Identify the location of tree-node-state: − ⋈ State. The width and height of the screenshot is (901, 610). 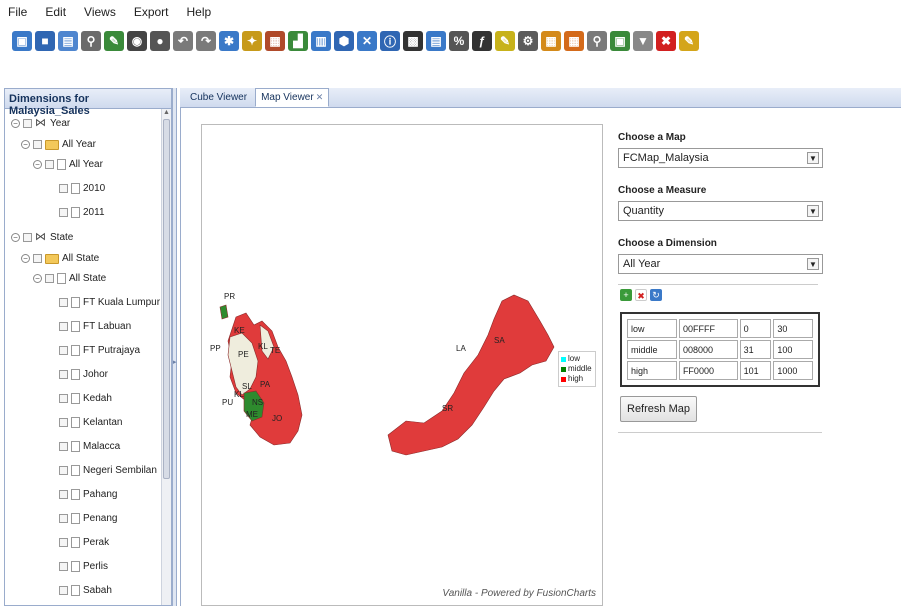
(42, 237).